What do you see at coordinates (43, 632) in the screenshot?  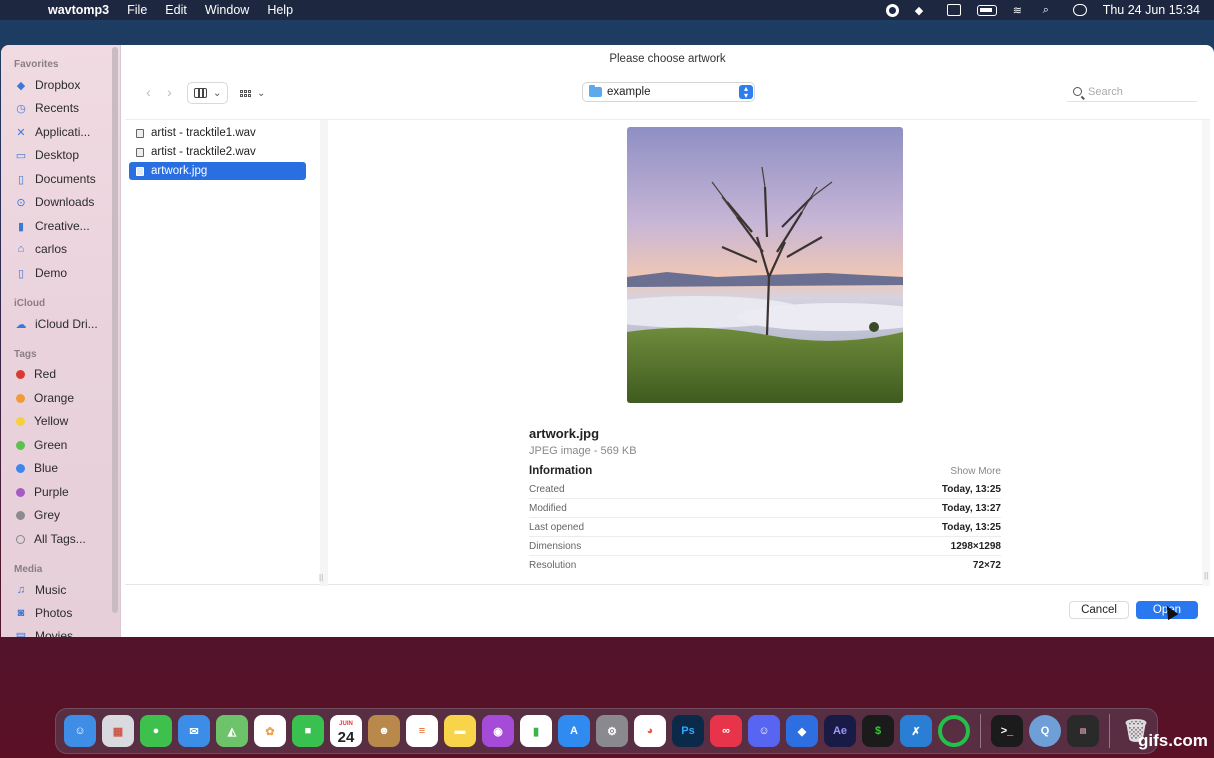 I see `sidebar-item-movies: ▤ Movies` at bounding box center [43, 632].